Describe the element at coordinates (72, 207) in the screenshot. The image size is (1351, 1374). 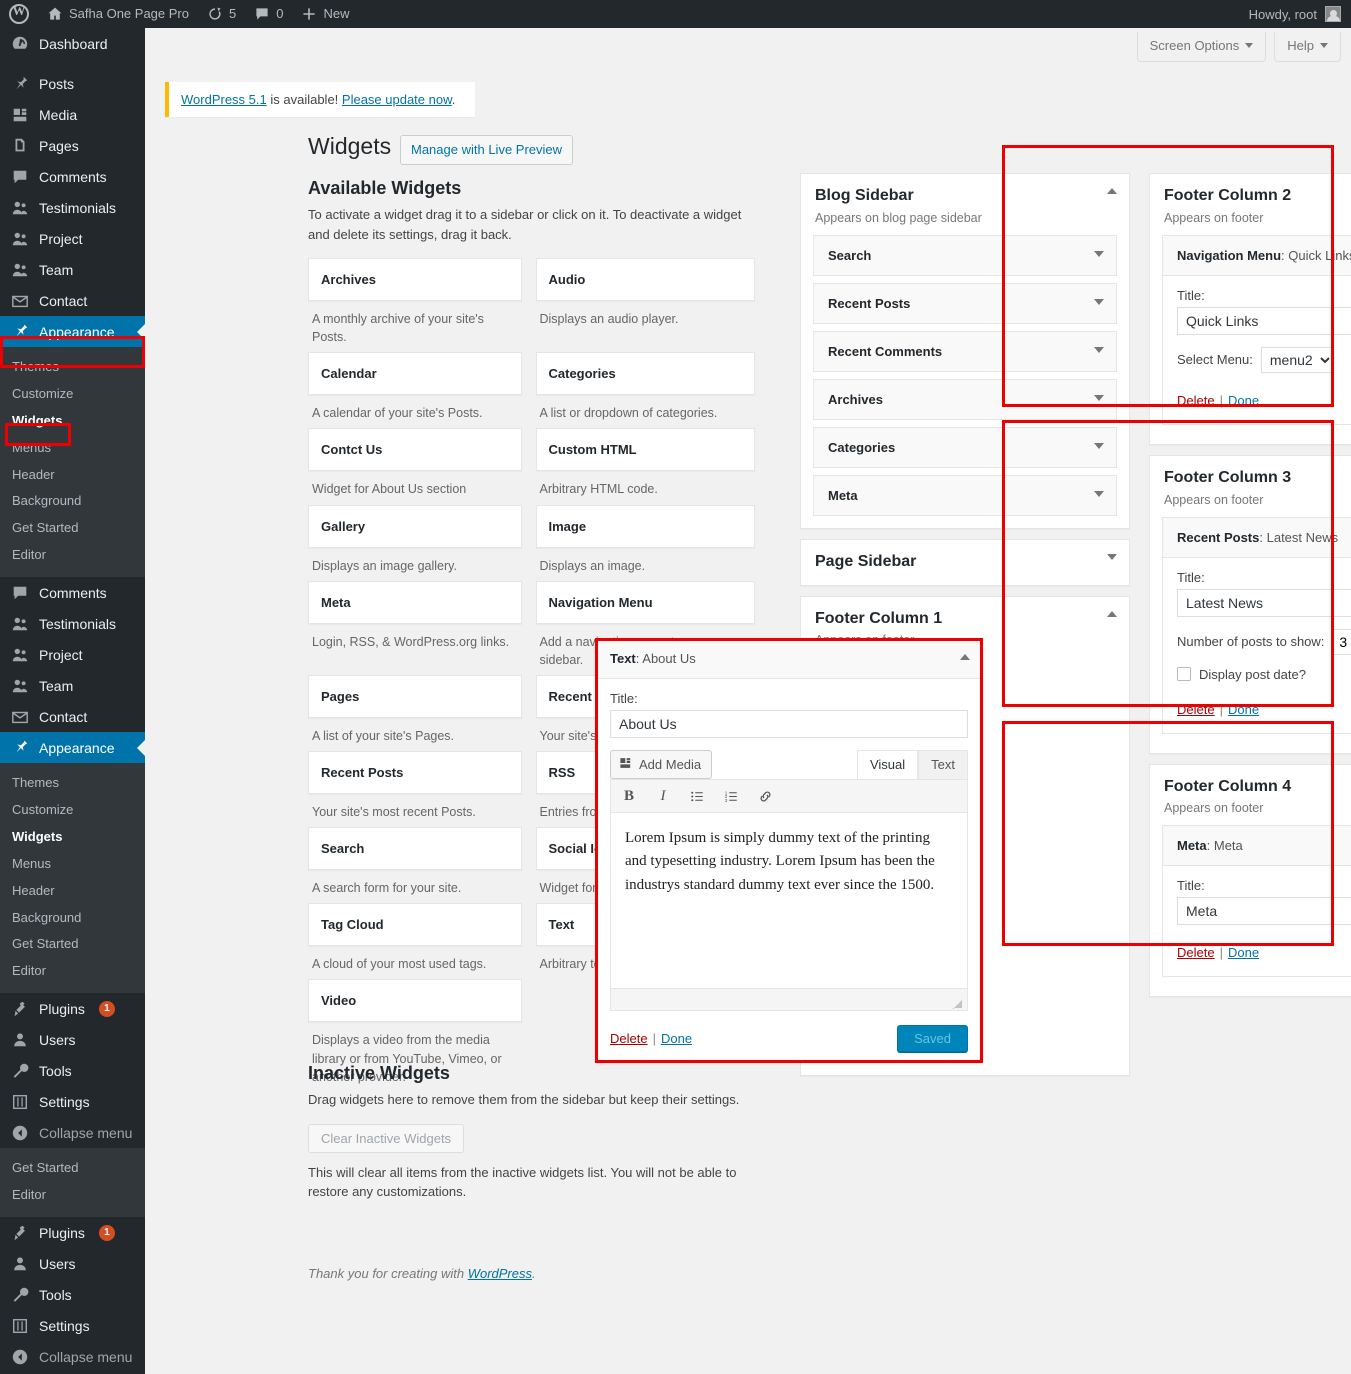
I see `sidebar-item-testimonials: Testimonials` at that location.